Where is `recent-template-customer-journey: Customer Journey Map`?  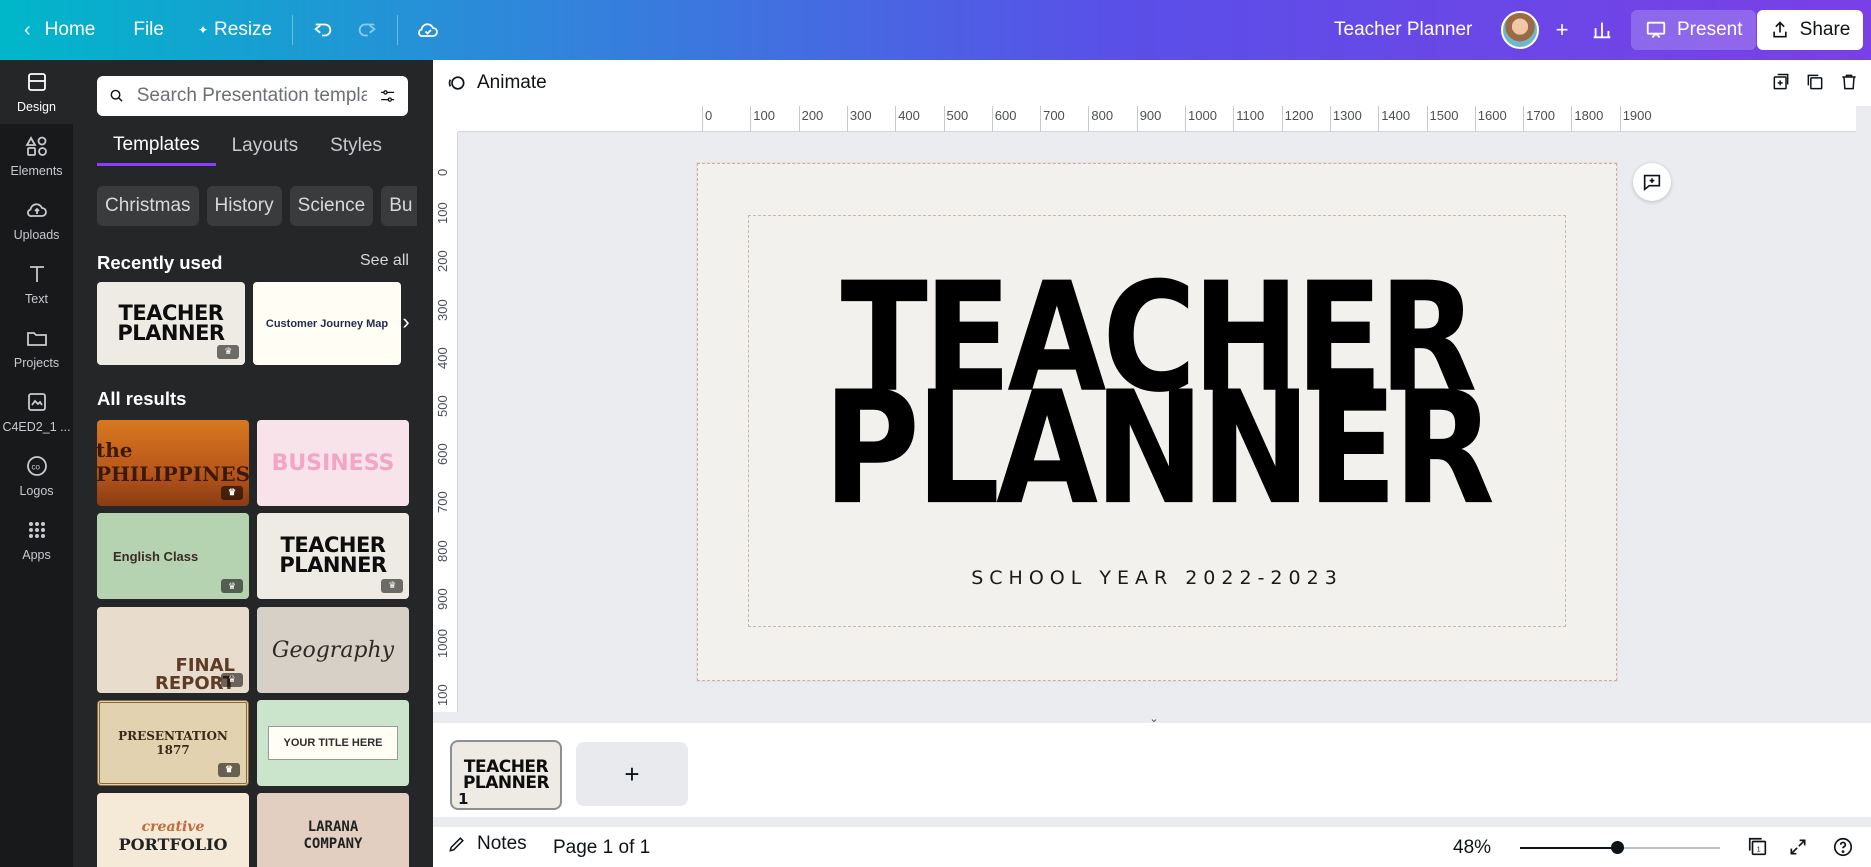 recent-template-customer-journey: Customer Journey Map is located at coordinates (327, 323).